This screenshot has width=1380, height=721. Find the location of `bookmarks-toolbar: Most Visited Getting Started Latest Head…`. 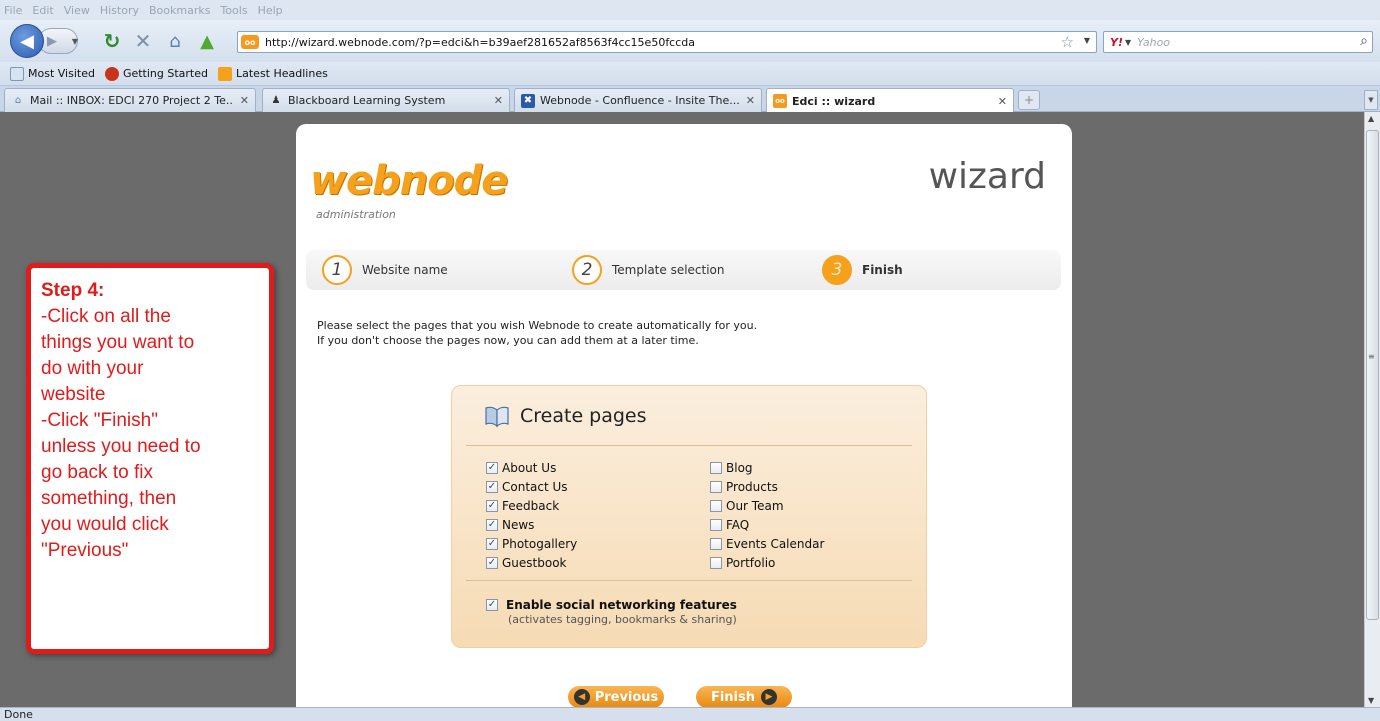

bookmarks-toolbar: Most Visited Getting Started Latest Head… is located at coordinates (690, 74).